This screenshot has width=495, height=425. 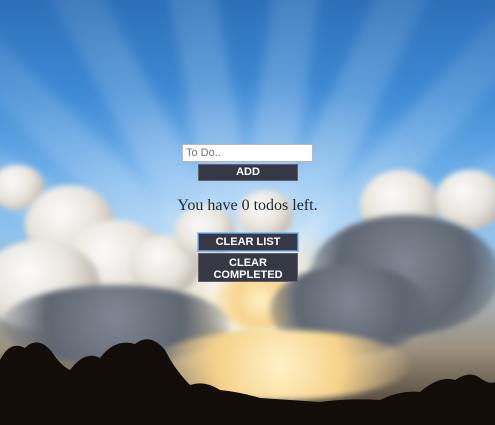 I want to click on todos-left-status: You have 0 todos left., so click(x=247, y=205).